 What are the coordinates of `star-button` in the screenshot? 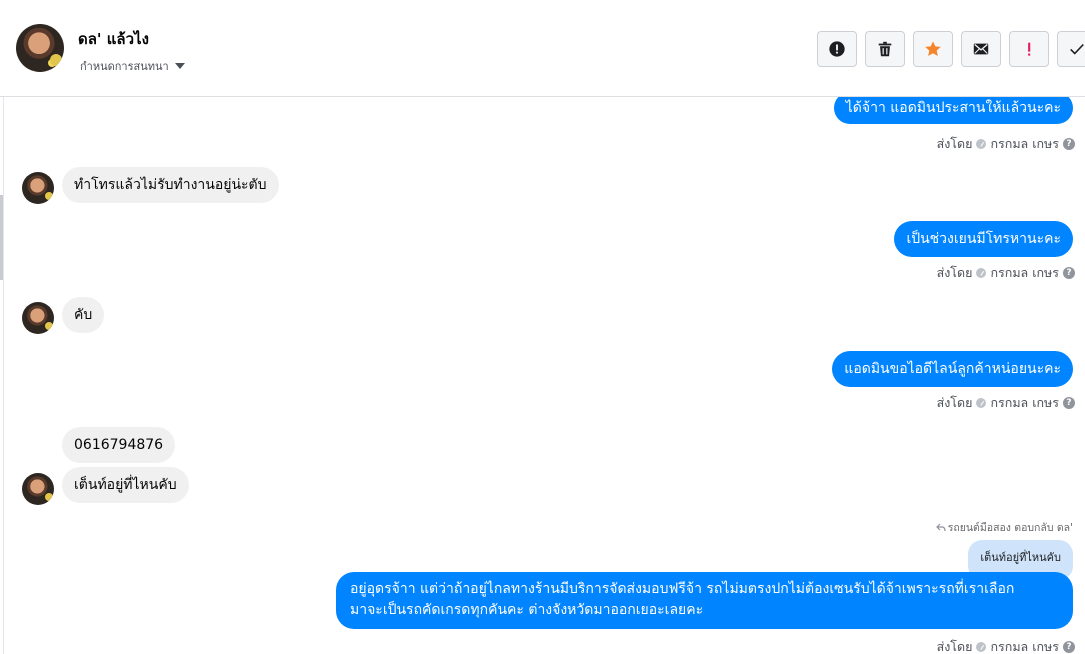 It's located at (933, 49).